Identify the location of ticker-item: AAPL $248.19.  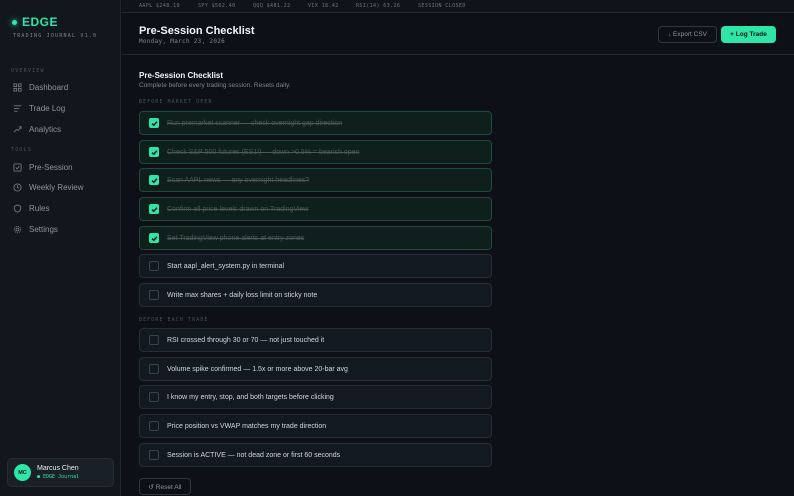
(159, 6).